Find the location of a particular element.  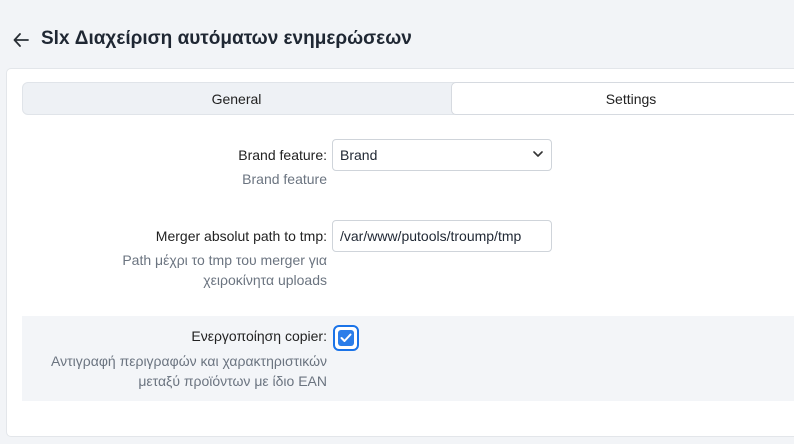

check-icon is located at coordinates (346, 337).